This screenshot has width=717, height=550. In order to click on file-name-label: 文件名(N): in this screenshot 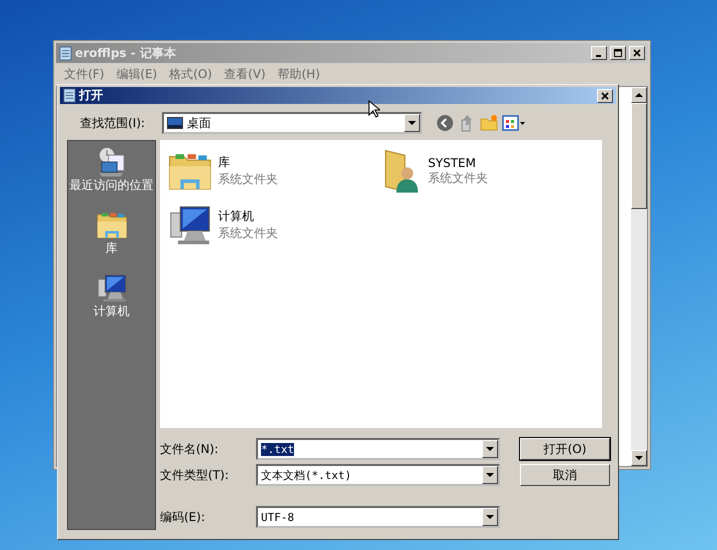, I will do `click(190, 449)`.